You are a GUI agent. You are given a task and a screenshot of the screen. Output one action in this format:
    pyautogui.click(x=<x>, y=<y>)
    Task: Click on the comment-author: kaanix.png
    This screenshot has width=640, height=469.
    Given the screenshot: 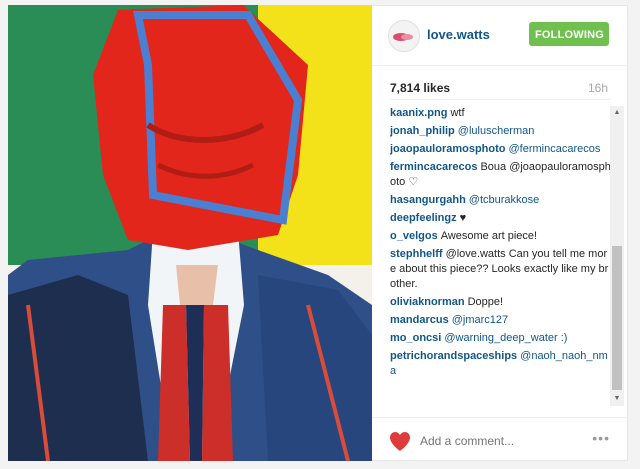 What is the action you would take?
    pyautogui.click(x=418, y=113)
    